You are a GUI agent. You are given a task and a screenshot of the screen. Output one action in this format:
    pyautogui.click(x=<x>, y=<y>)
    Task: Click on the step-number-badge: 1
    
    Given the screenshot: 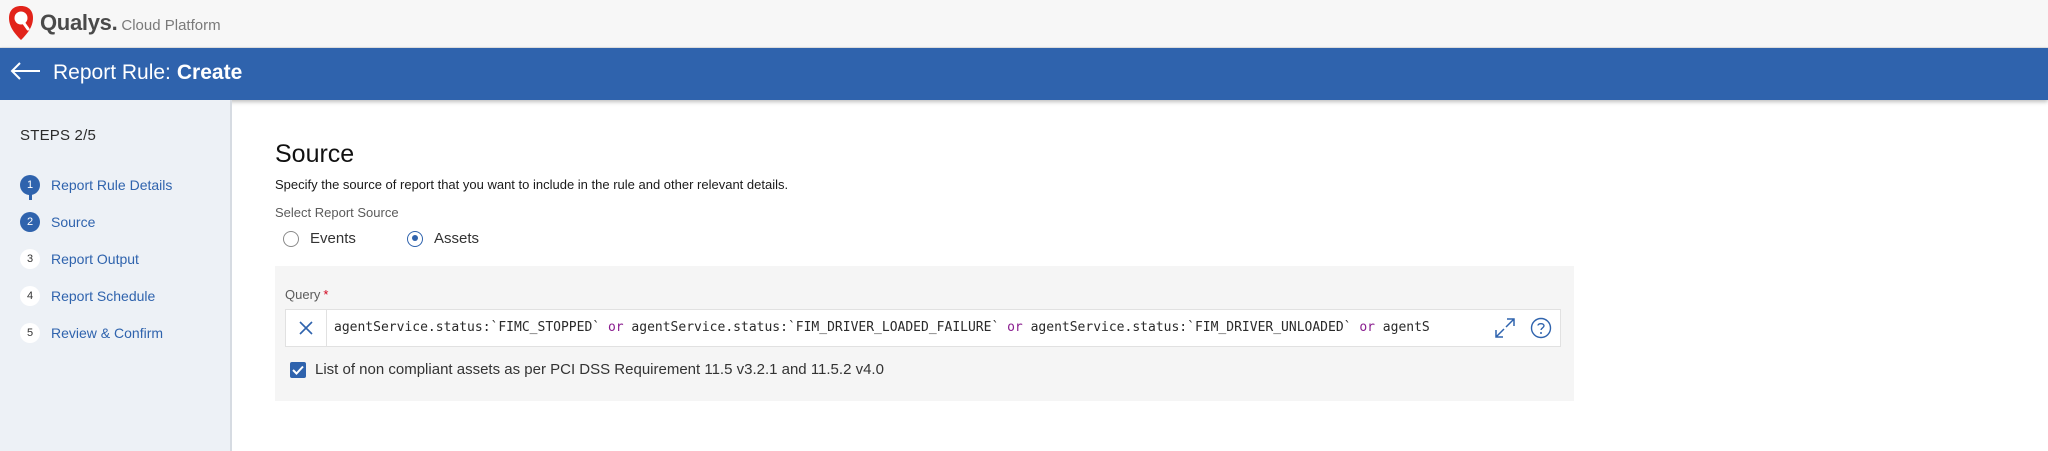 What is the action you would take?
    pyautogui.click(x=30, y=185)
    